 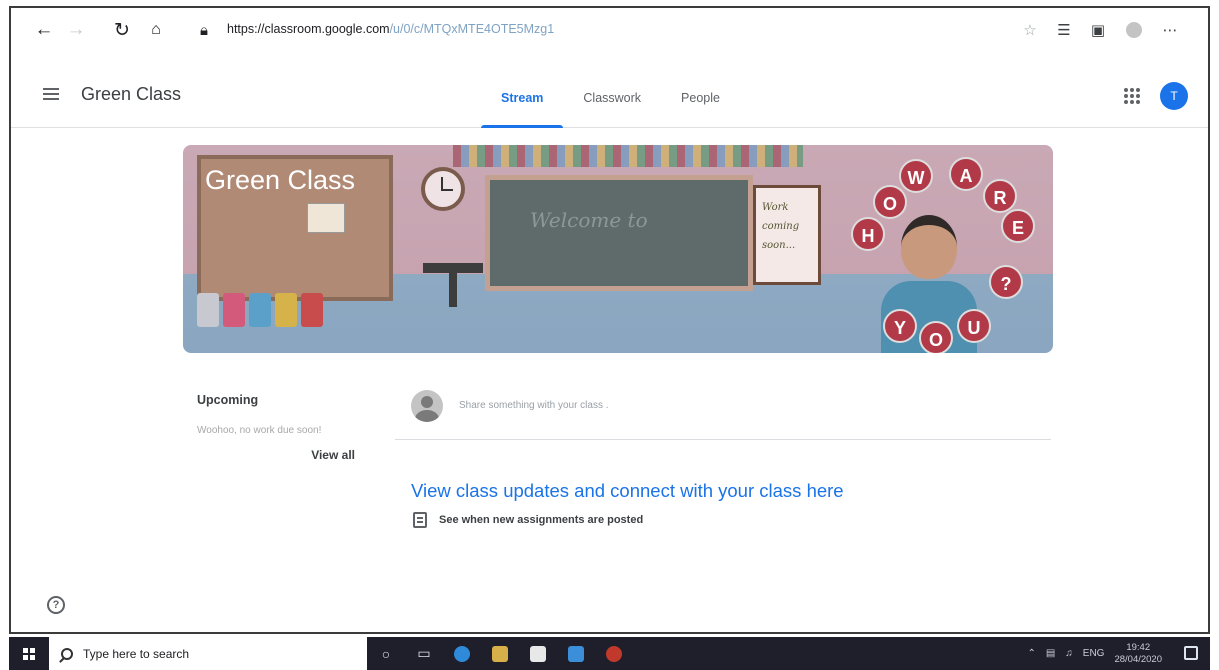 I want to click on tab-people: People, so click(x=700, y=90).